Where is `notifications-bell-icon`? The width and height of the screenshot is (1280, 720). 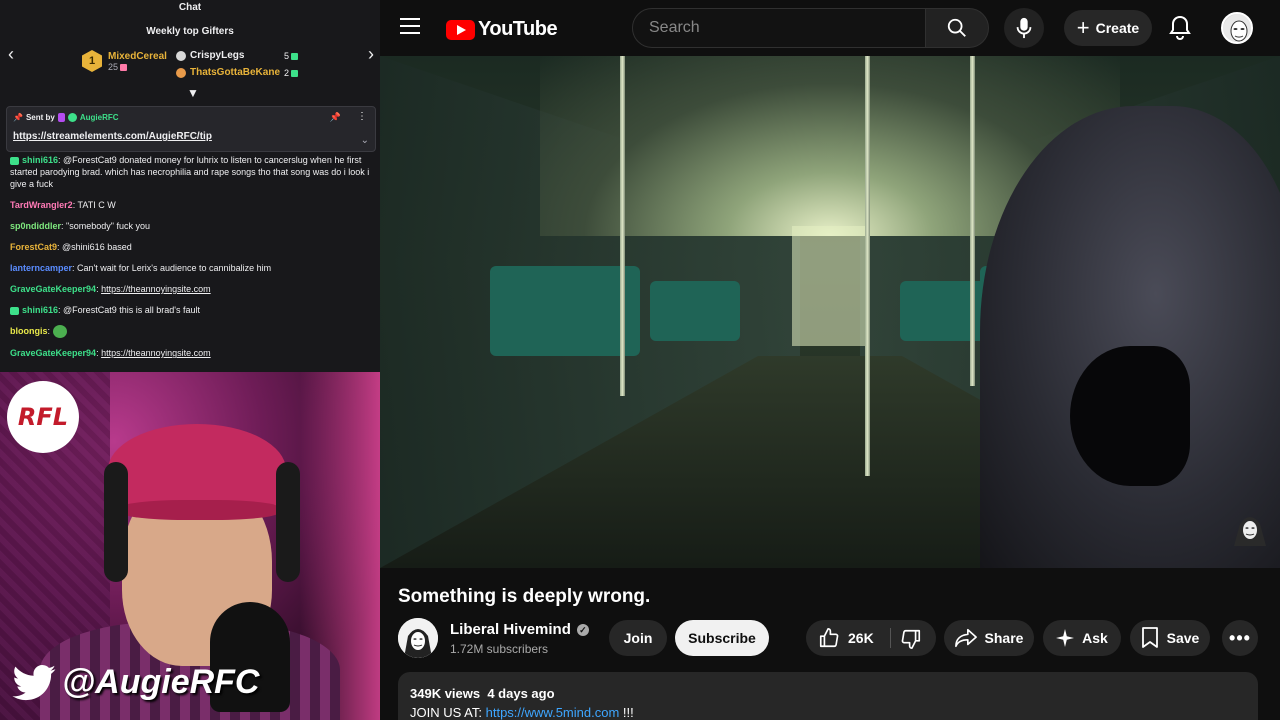
notifications-bell-icon is located at coordinates (1180, 28).